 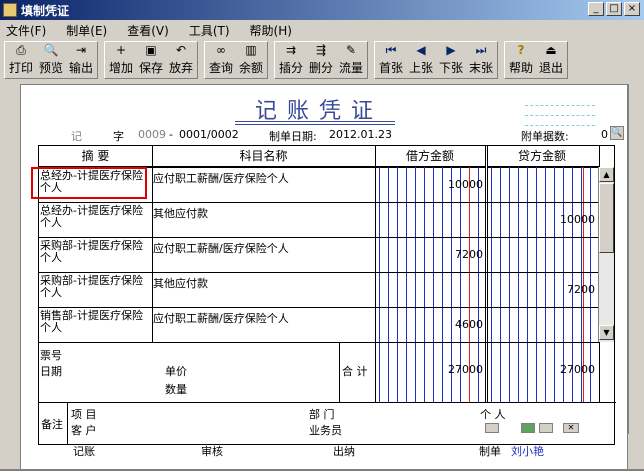 What do you see at coordinates (617, 133) in the screenshot?
I see `search-icon: 🔍` at bounding box center [617, 133].